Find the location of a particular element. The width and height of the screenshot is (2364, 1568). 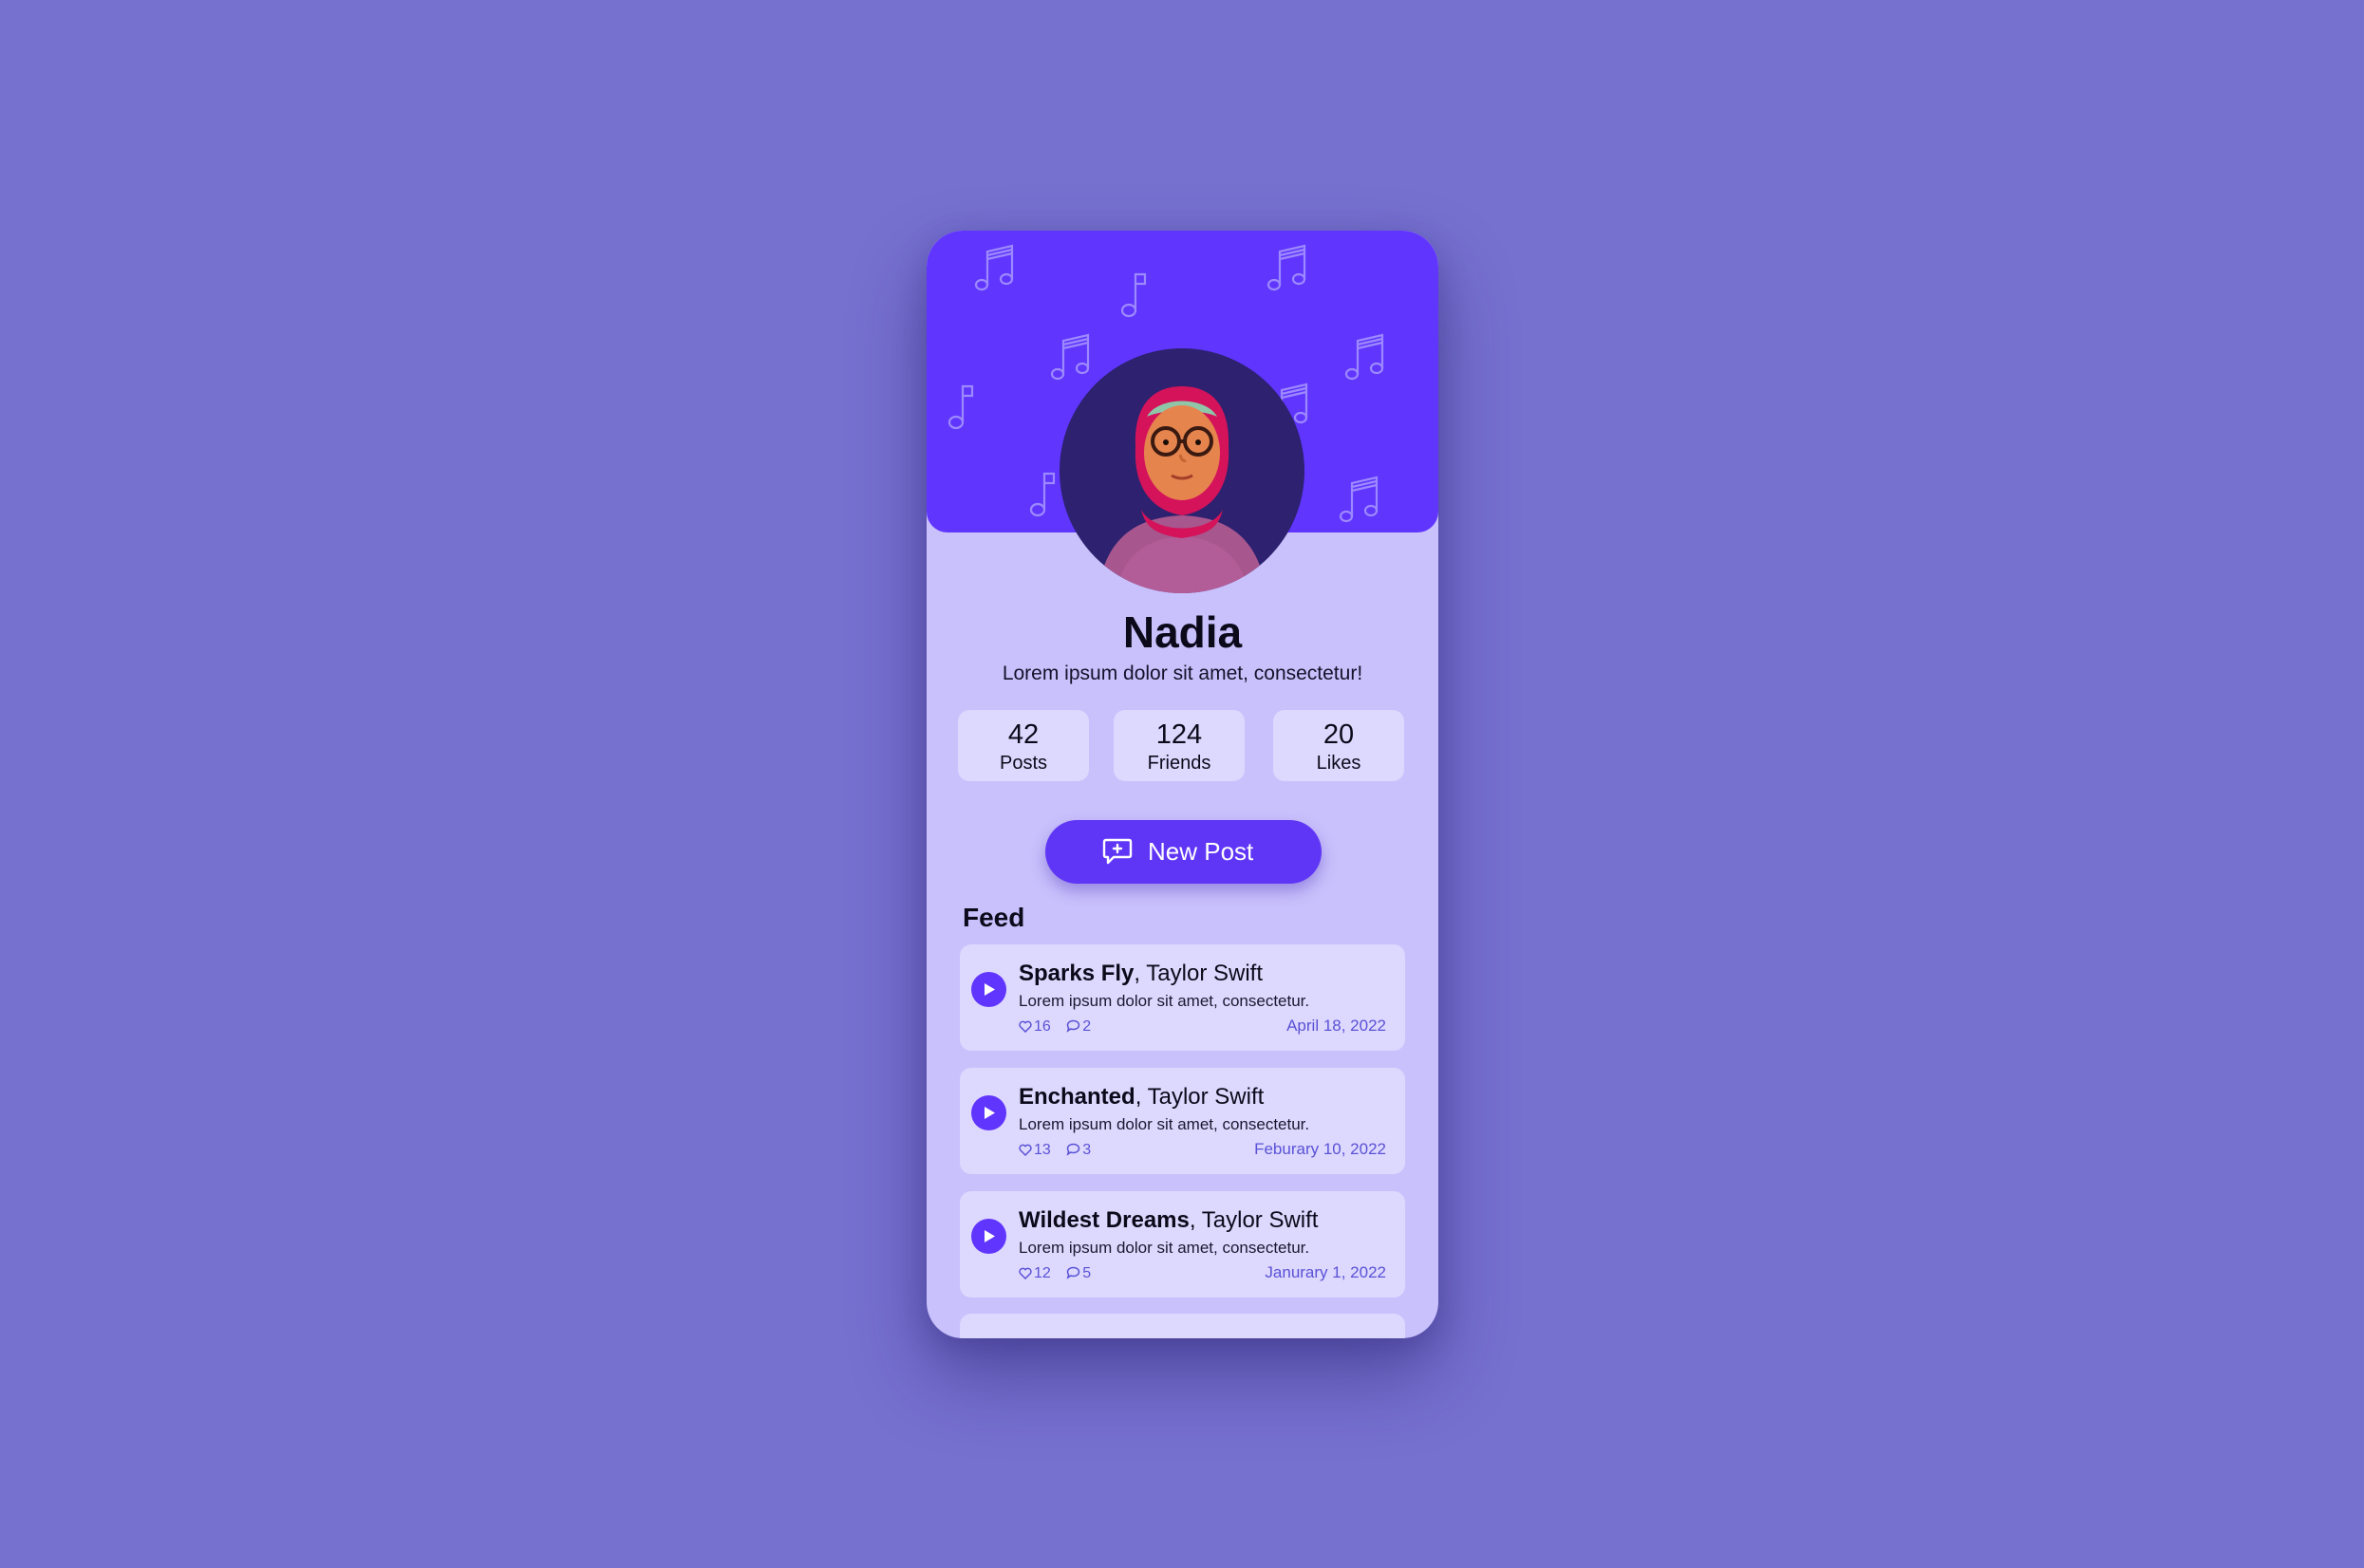

feed-item-meta: 12 5 is located at coordinates (1060, 1273).